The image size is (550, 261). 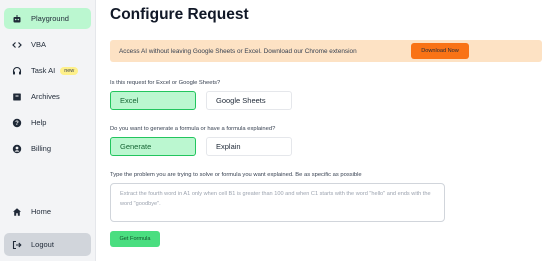 What do you see at coordinates (17, 245) in the screenshot?
I see `logout-icon` at bounding box center [17, 245].